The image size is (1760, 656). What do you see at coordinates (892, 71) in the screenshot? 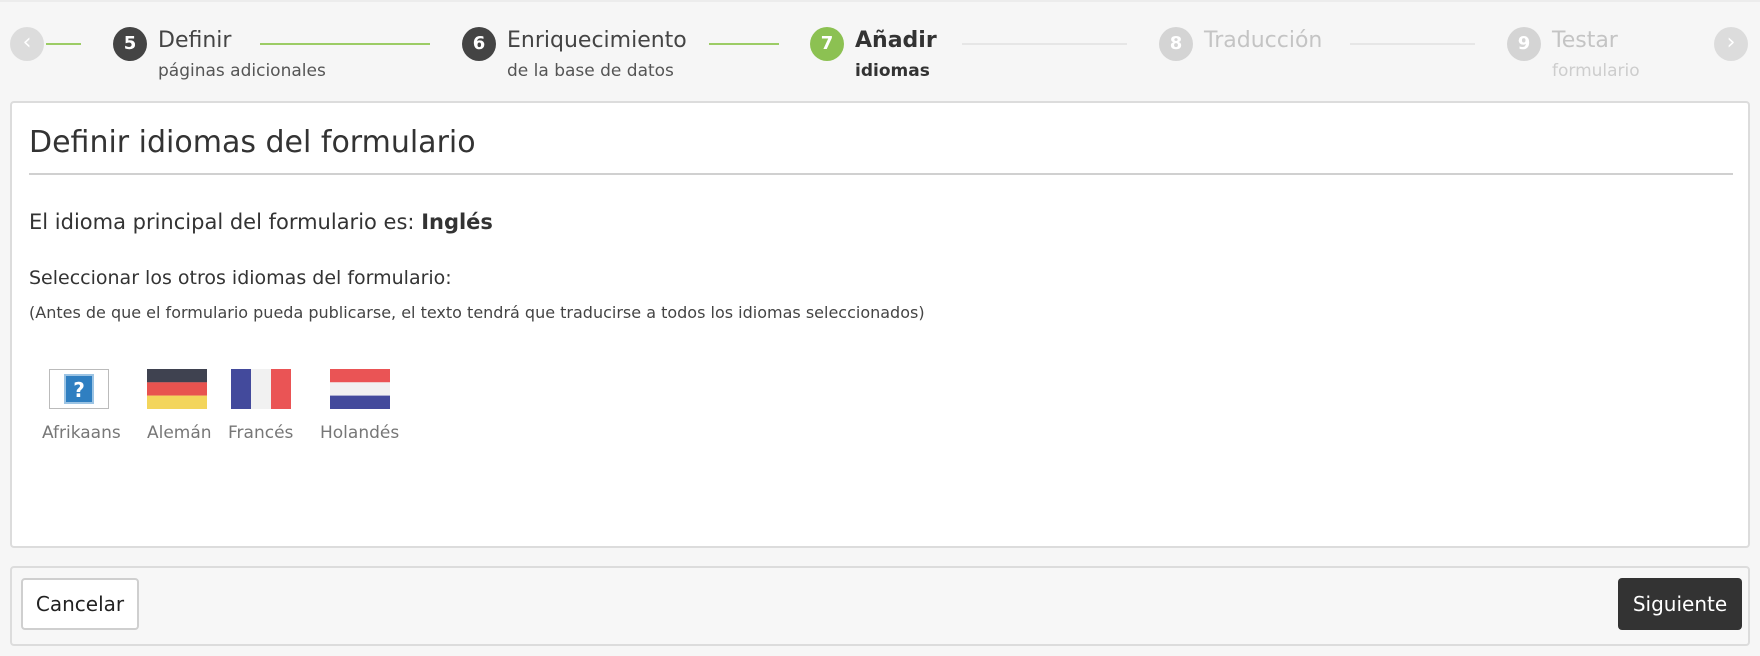
I see `step-subtitle: idiomas` at bounding box center [892, 71].